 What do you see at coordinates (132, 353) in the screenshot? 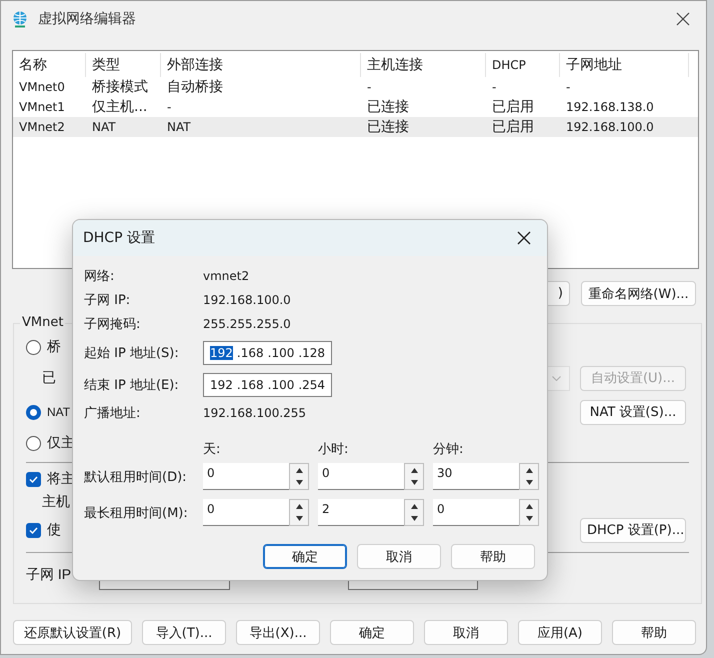
I see `field-label: 起始 IP 地址(S):` at bounding box center [132, 353].